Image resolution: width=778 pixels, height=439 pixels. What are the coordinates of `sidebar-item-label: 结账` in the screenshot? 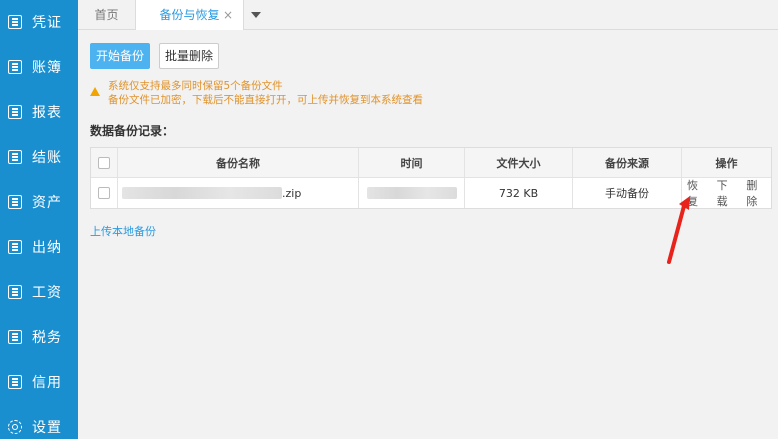 It's located at (47, 158).